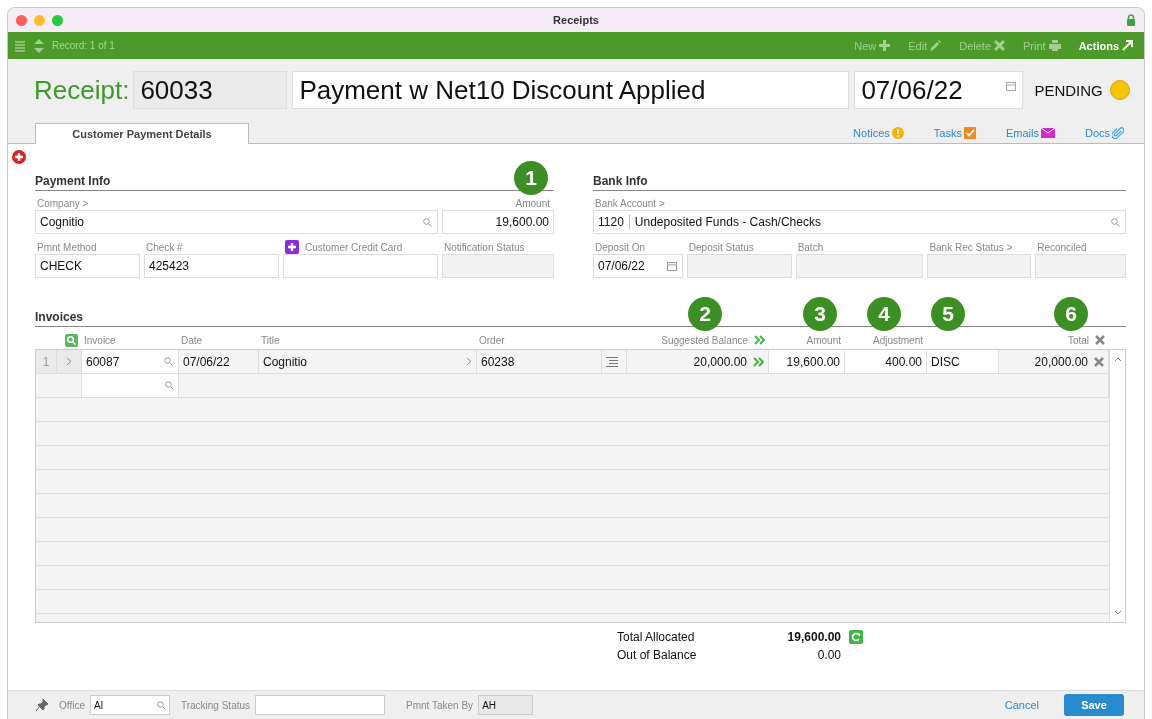 The height and width of the screenshot is (719, 1152). Describe the element at coordinates (820, 314) in the screenshot. I see `callout-badge: 3` at that location.